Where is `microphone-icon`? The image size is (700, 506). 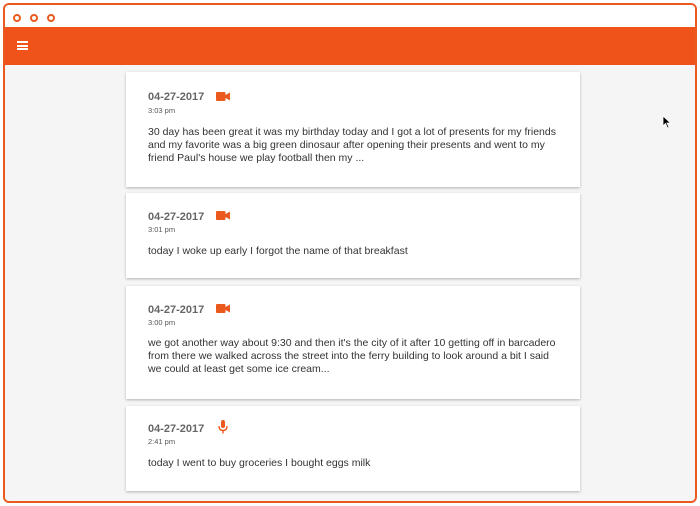
microphone-icon is located at coordinates (223, 427).